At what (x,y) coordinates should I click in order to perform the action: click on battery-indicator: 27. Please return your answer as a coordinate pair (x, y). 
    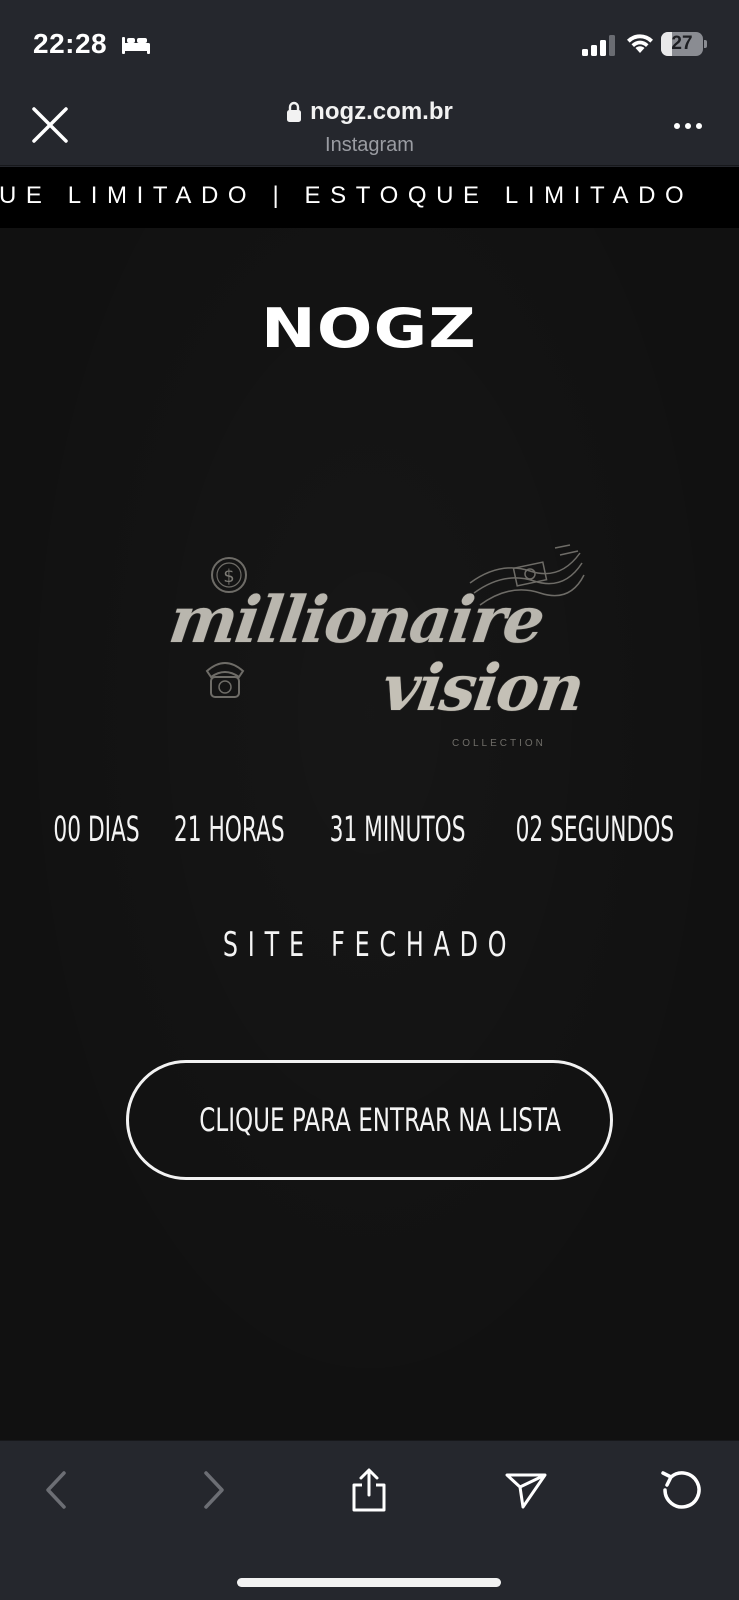
    Looking at the image, I should click on (684, 44).